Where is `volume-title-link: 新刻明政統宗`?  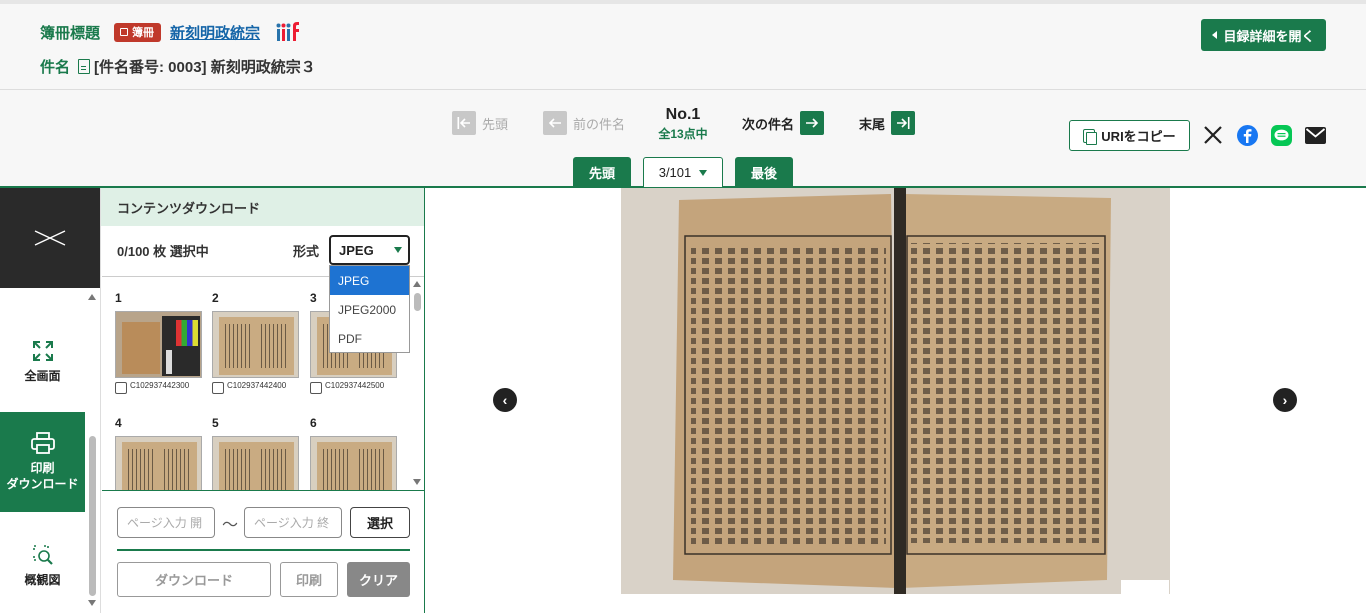 volume-title-link: 新刻明政統宗 is located at coordinates (215, 32).